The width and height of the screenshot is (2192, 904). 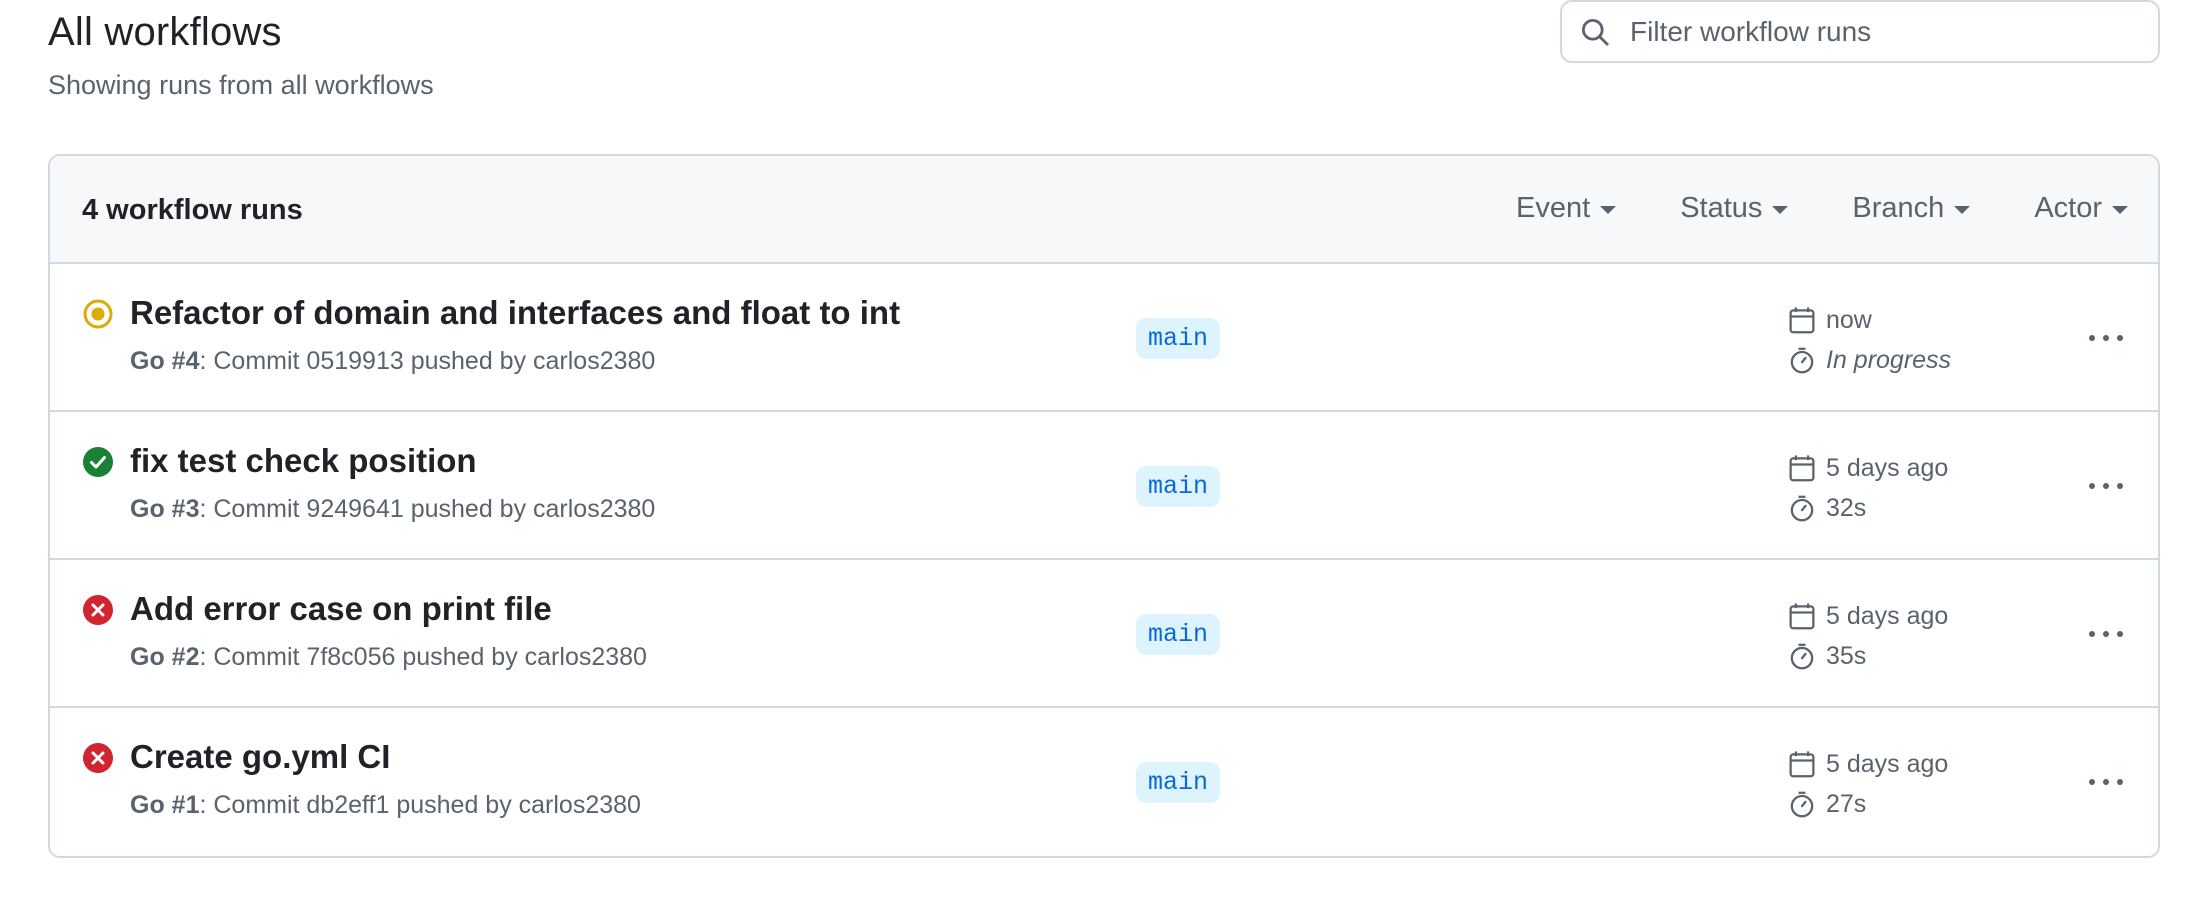 I want to click on filter-runs-search, so click(x=1860, y=31).